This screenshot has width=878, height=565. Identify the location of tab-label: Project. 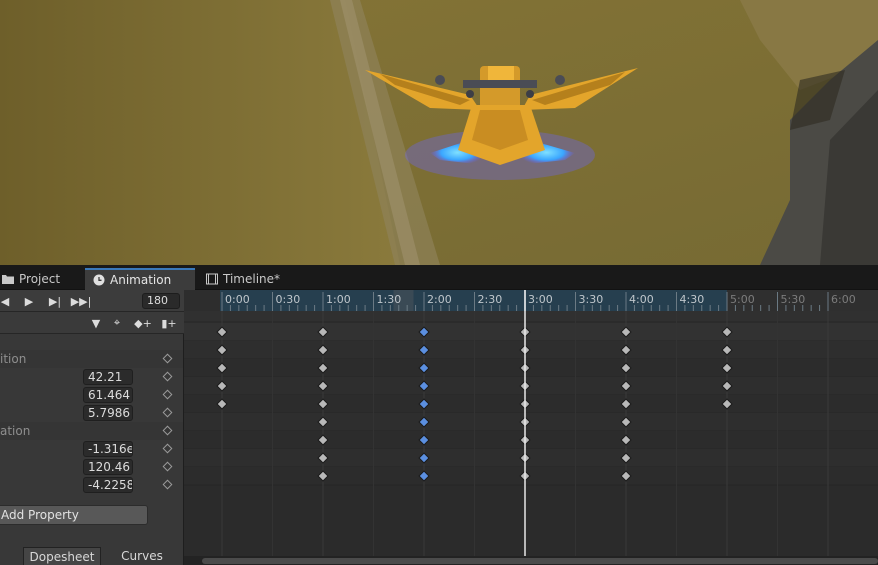
(40, 279).